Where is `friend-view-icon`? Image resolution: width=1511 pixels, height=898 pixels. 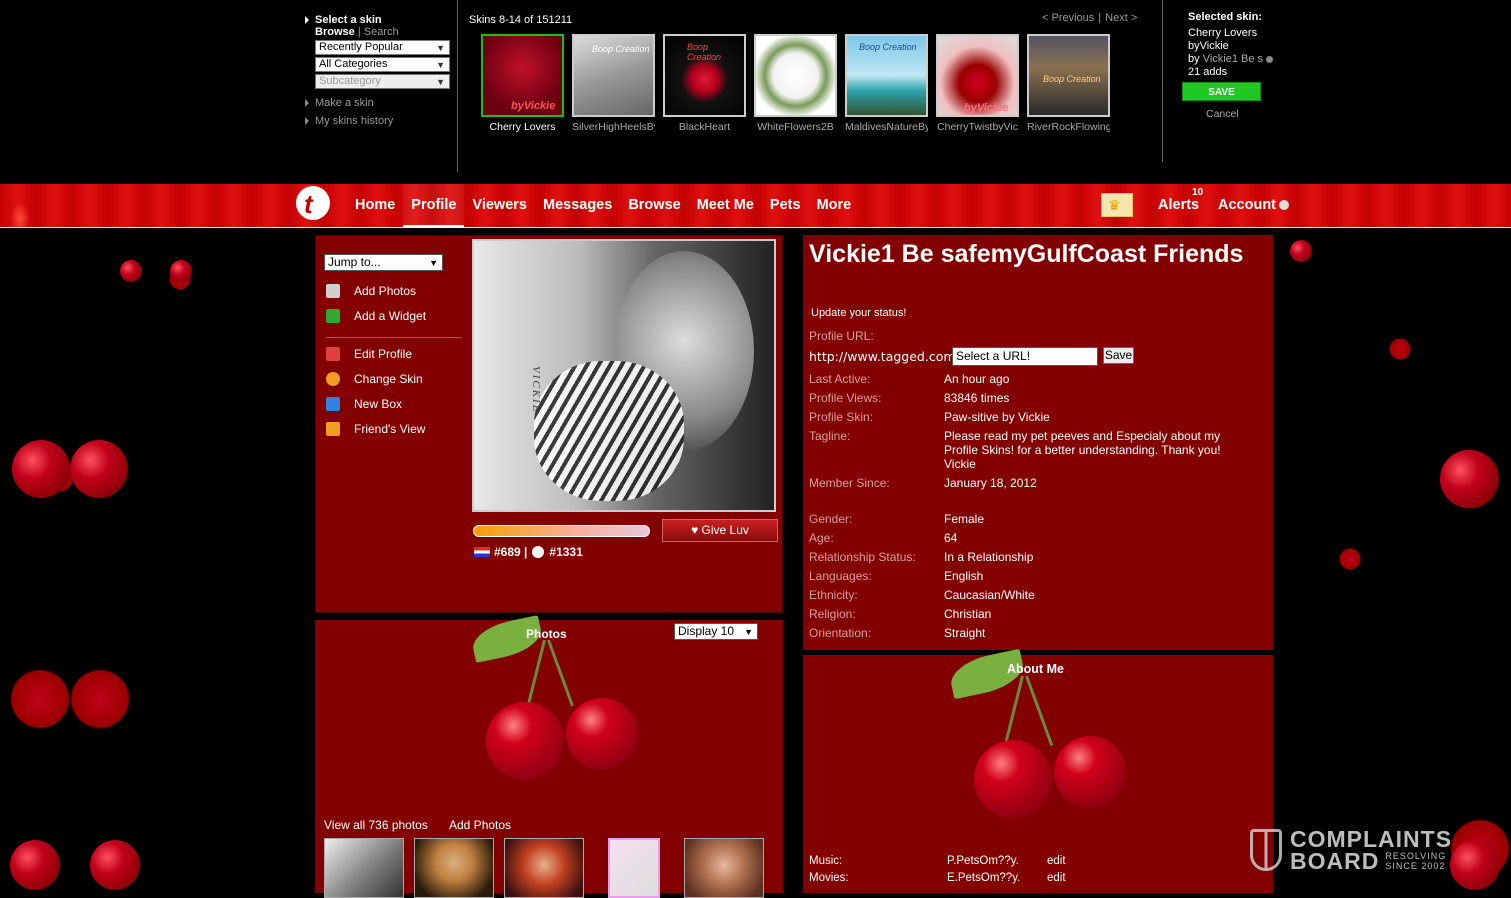 friend-view-icon is located at coordinates (333, 429).